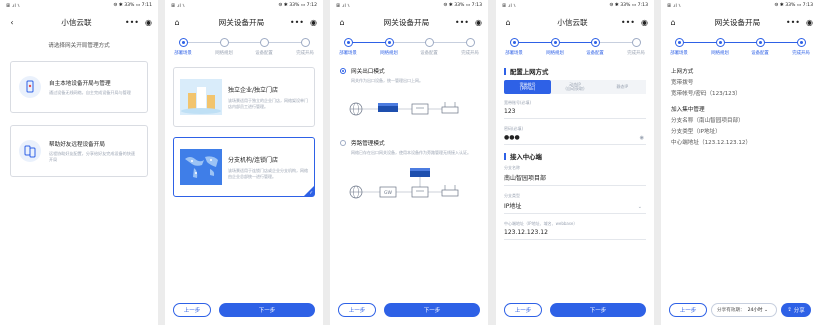  What do you see at coordinates (796, 310) in the screenshot?
I see `share-button: ⇪ 分享` at bounding box center [796, 310].